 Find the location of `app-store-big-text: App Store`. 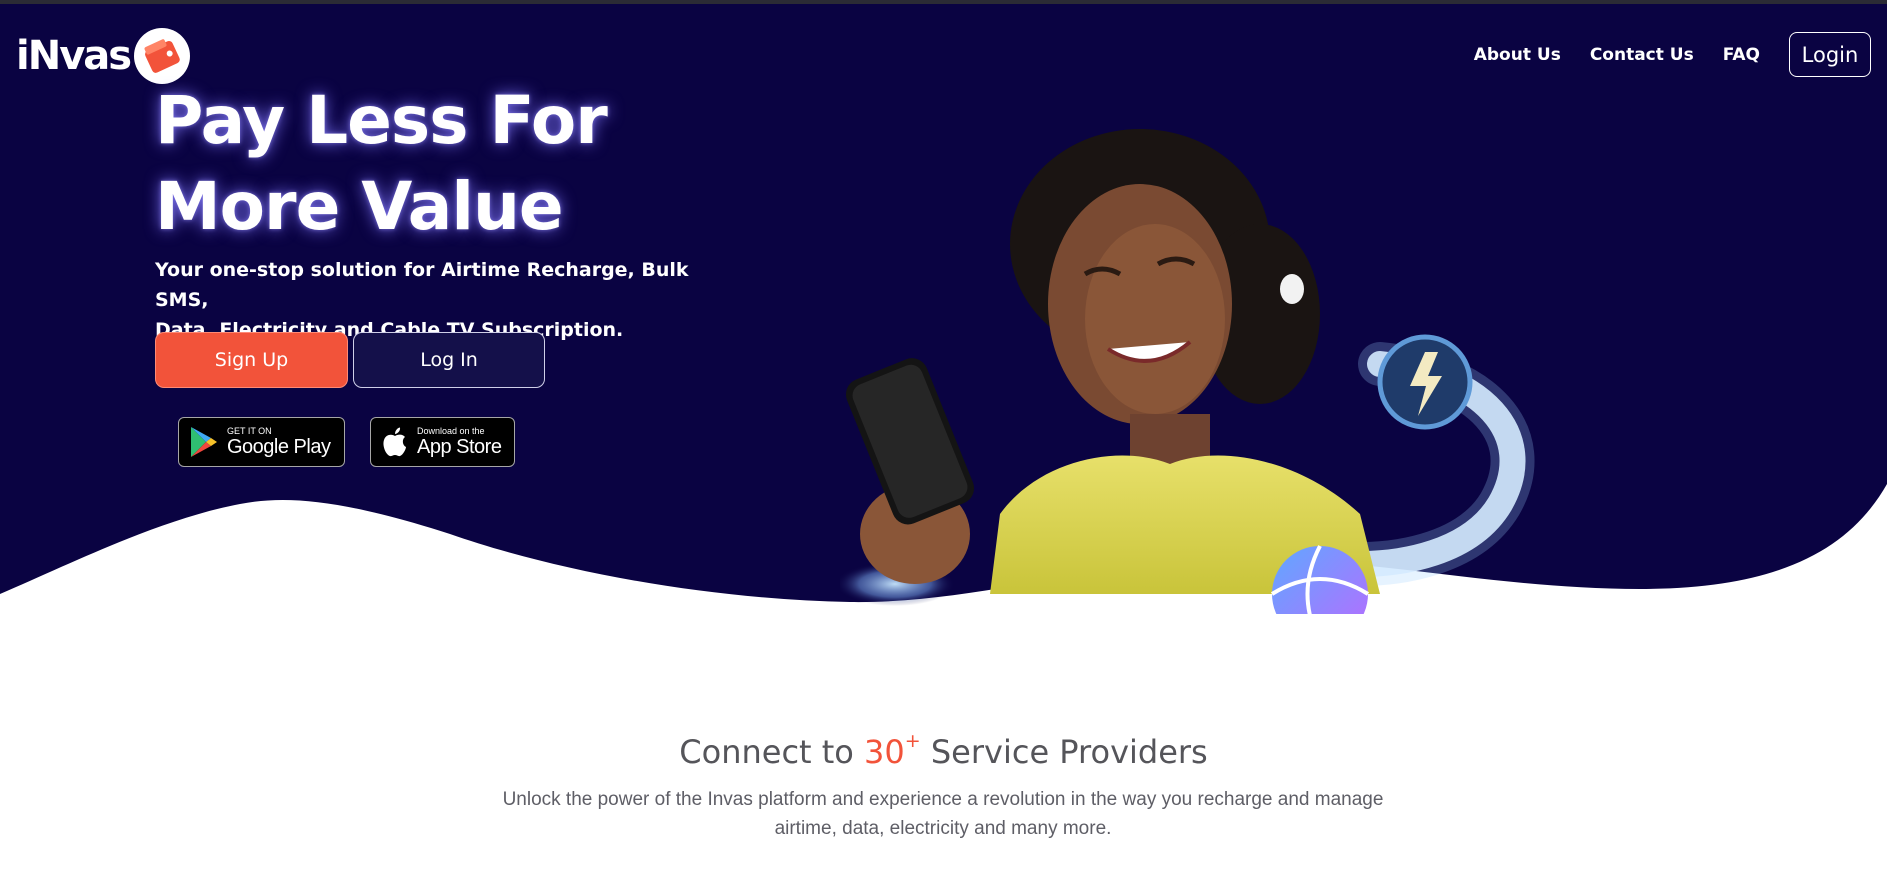

app-store-big-text: App Store is located at coordinates (459, 447).